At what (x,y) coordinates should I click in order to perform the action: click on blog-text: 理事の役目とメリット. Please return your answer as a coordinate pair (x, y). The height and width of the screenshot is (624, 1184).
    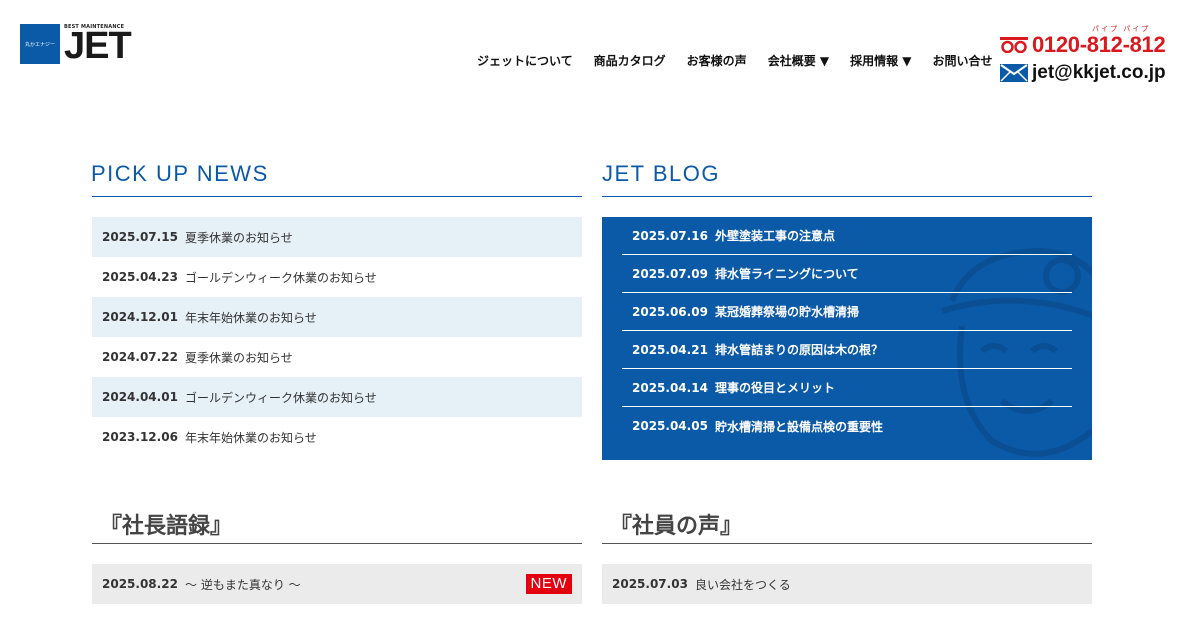
    Looking at the image, I should click on (775, 388).